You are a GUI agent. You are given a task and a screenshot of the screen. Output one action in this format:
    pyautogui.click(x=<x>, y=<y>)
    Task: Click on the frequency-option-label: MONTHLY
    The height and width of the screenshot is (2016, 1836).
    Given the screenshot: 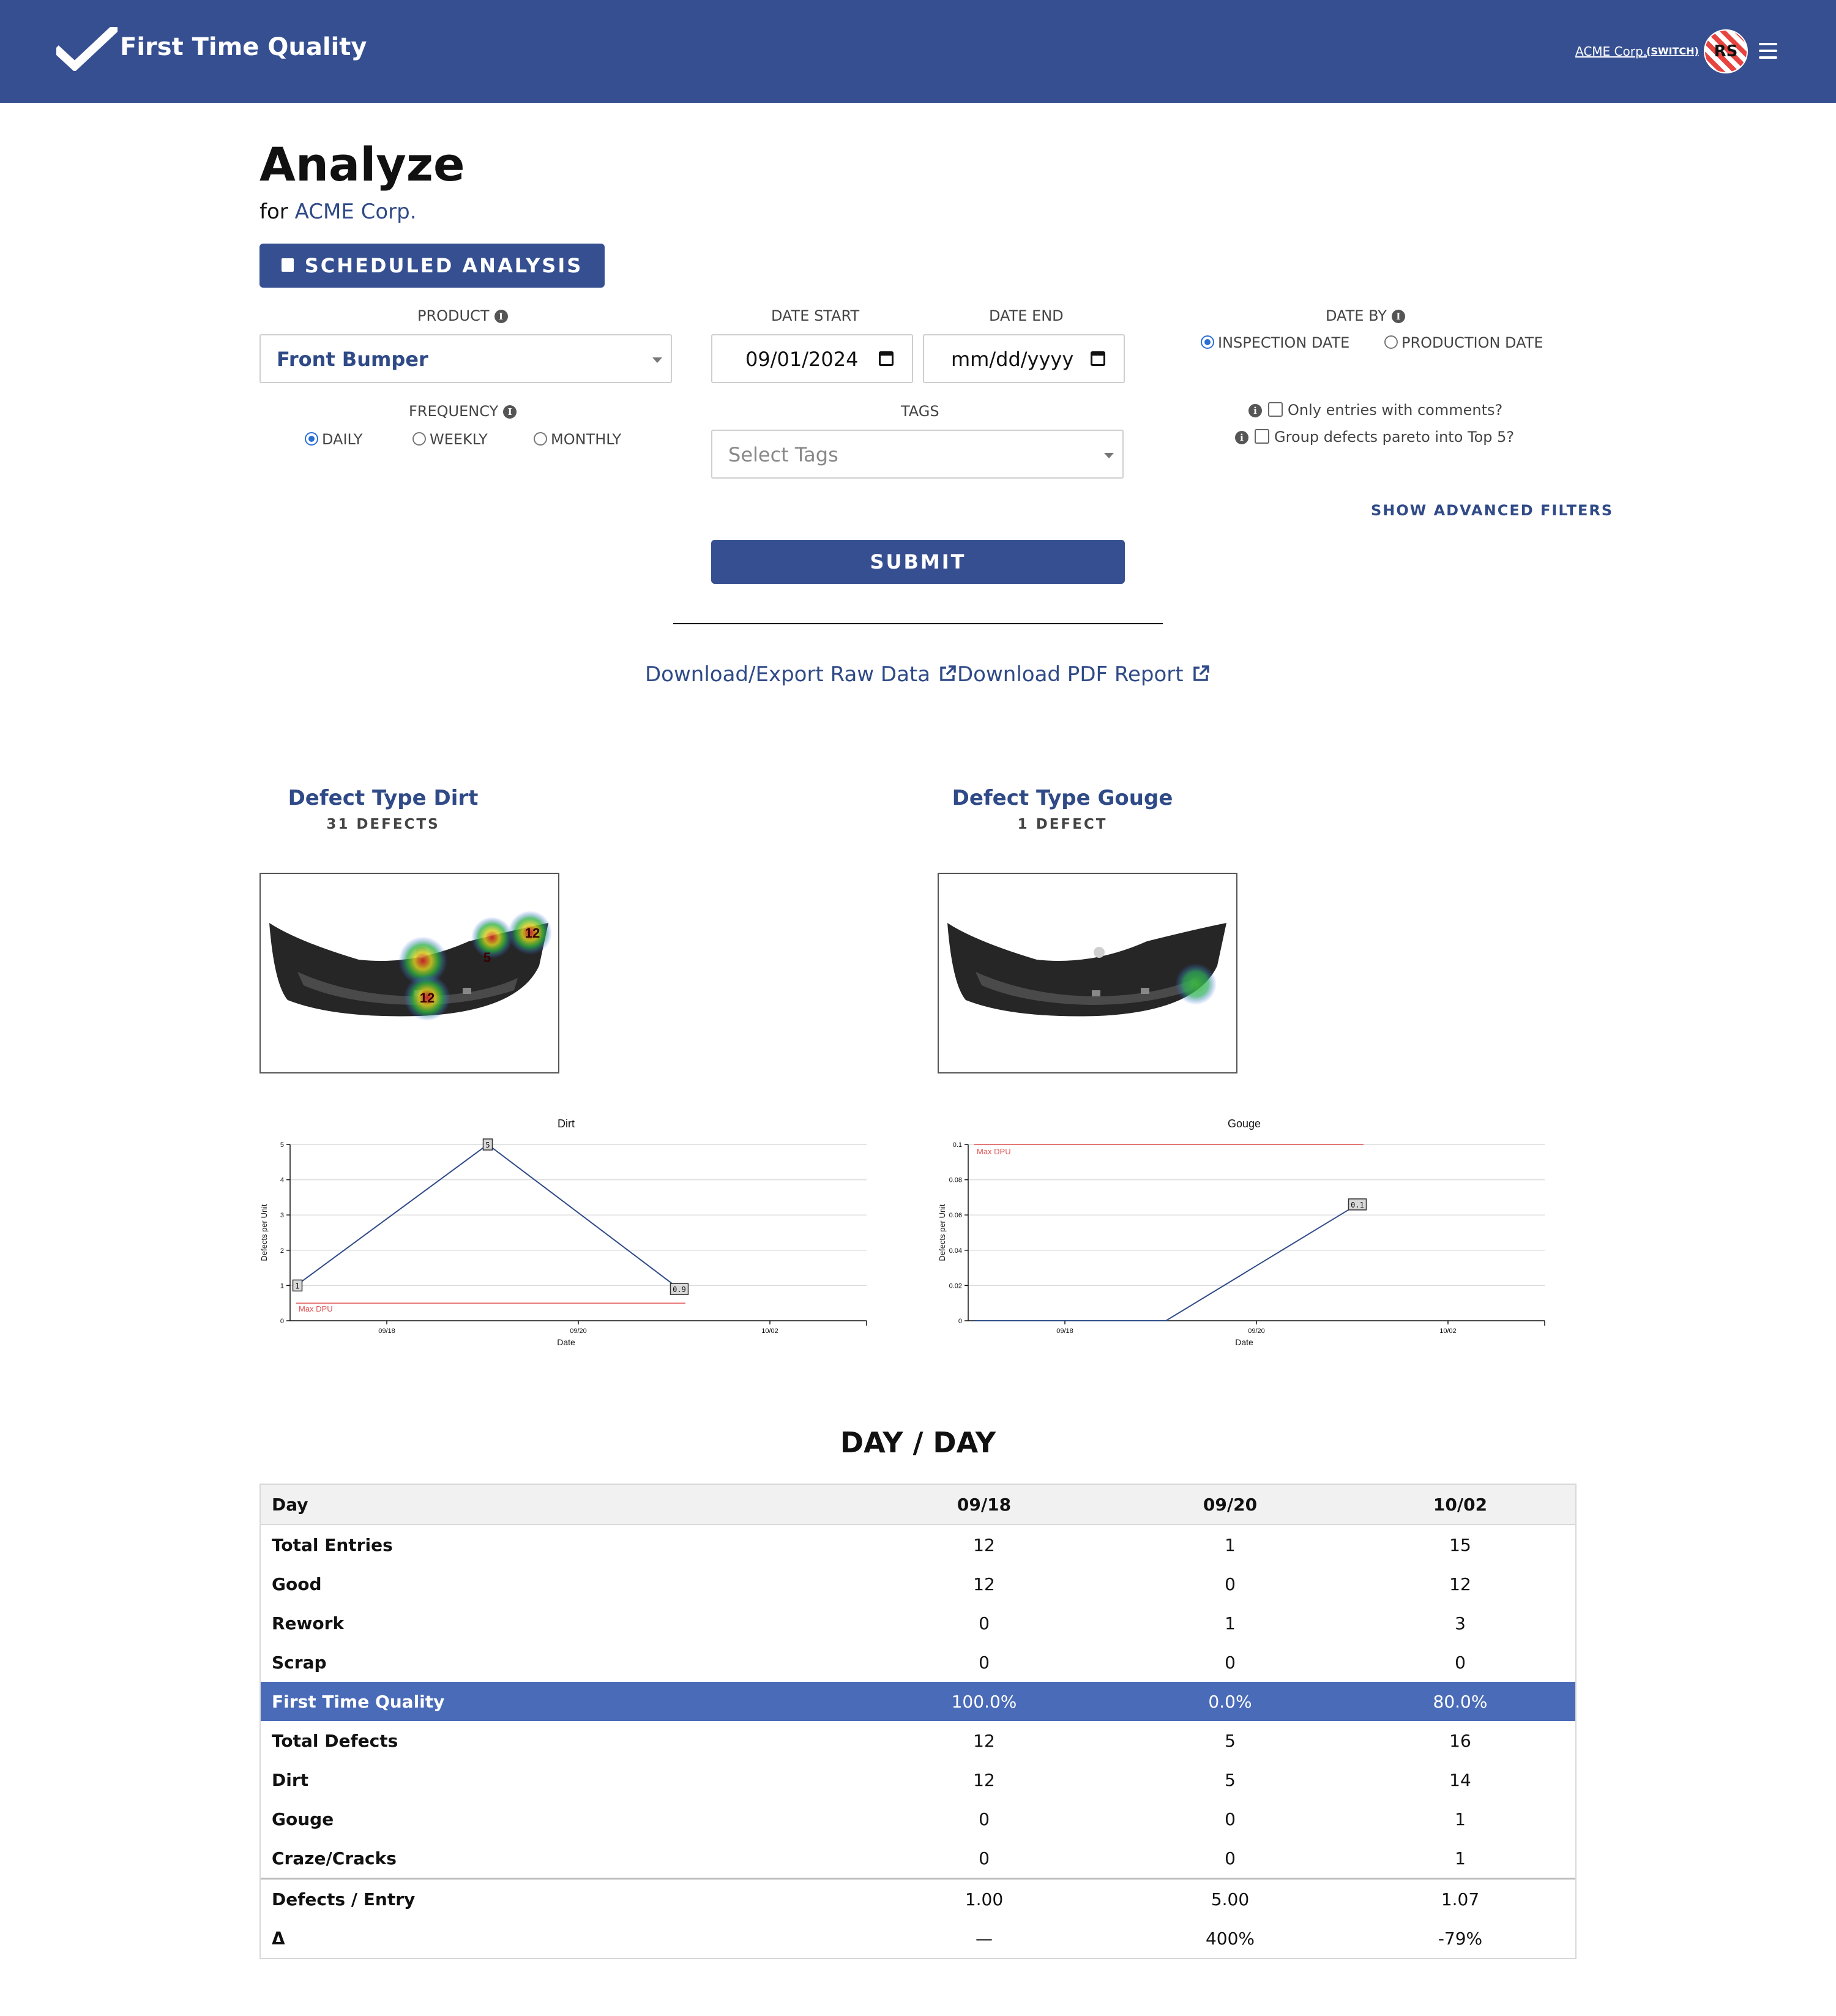 What is the action you would take?
    pyautogui.click(x=586, y=439)
    